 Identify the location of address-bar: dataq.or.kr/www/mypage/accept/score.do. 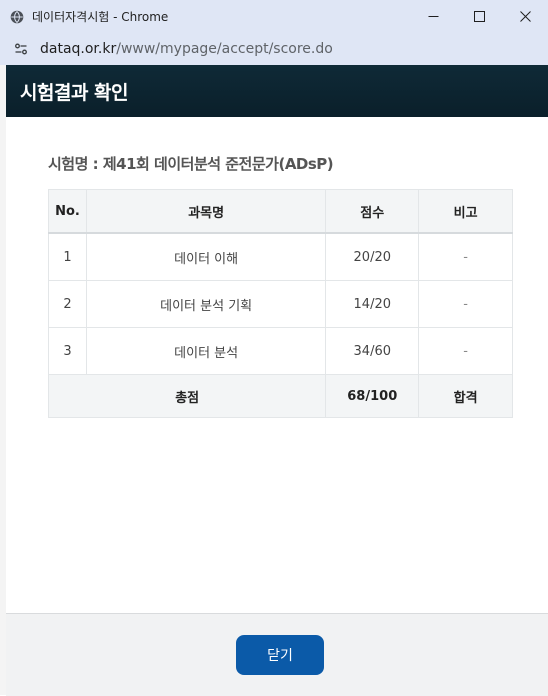
(274, 49).